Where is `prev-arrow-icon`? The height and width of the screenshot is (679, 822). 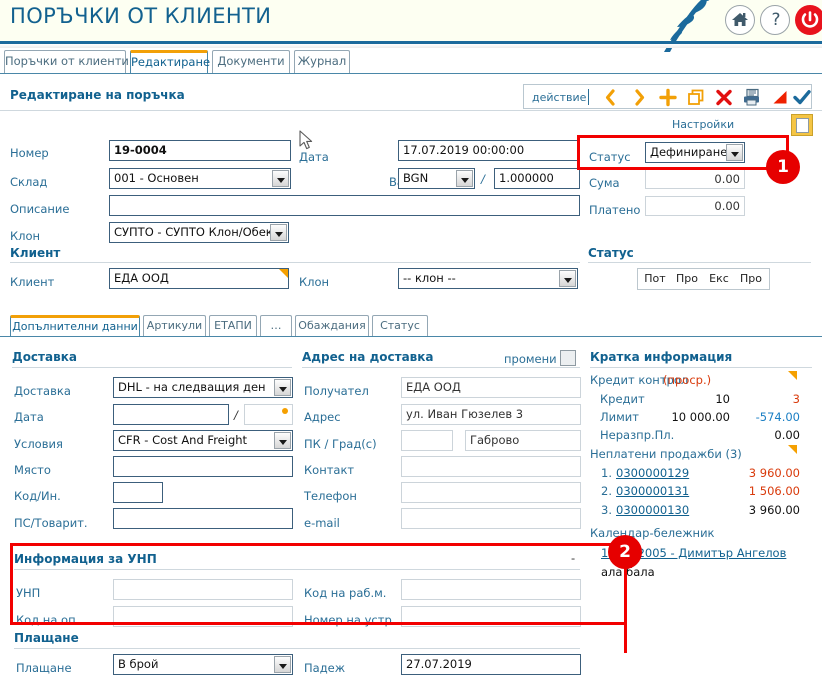
prev-arrow-icon is located at coordinates (610, 97).